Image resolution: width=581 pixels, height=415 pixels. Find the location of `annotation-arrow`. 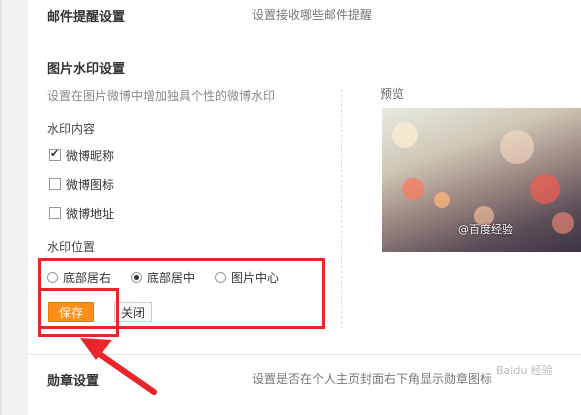

annotation-arrow is located at coordinates (118, 366).